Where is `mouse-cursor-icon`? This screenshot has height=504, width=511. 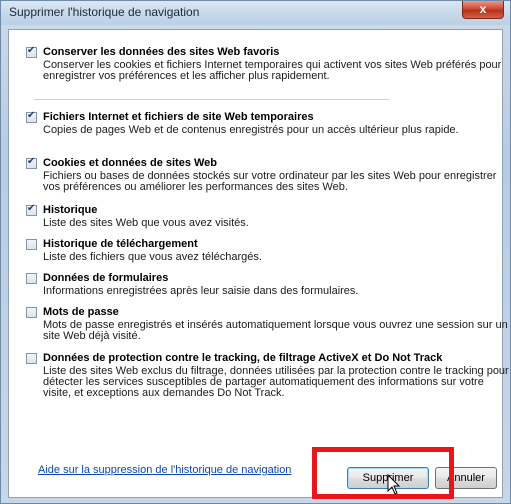
mouse-cursor-icon is located at coordinates (394, 484).